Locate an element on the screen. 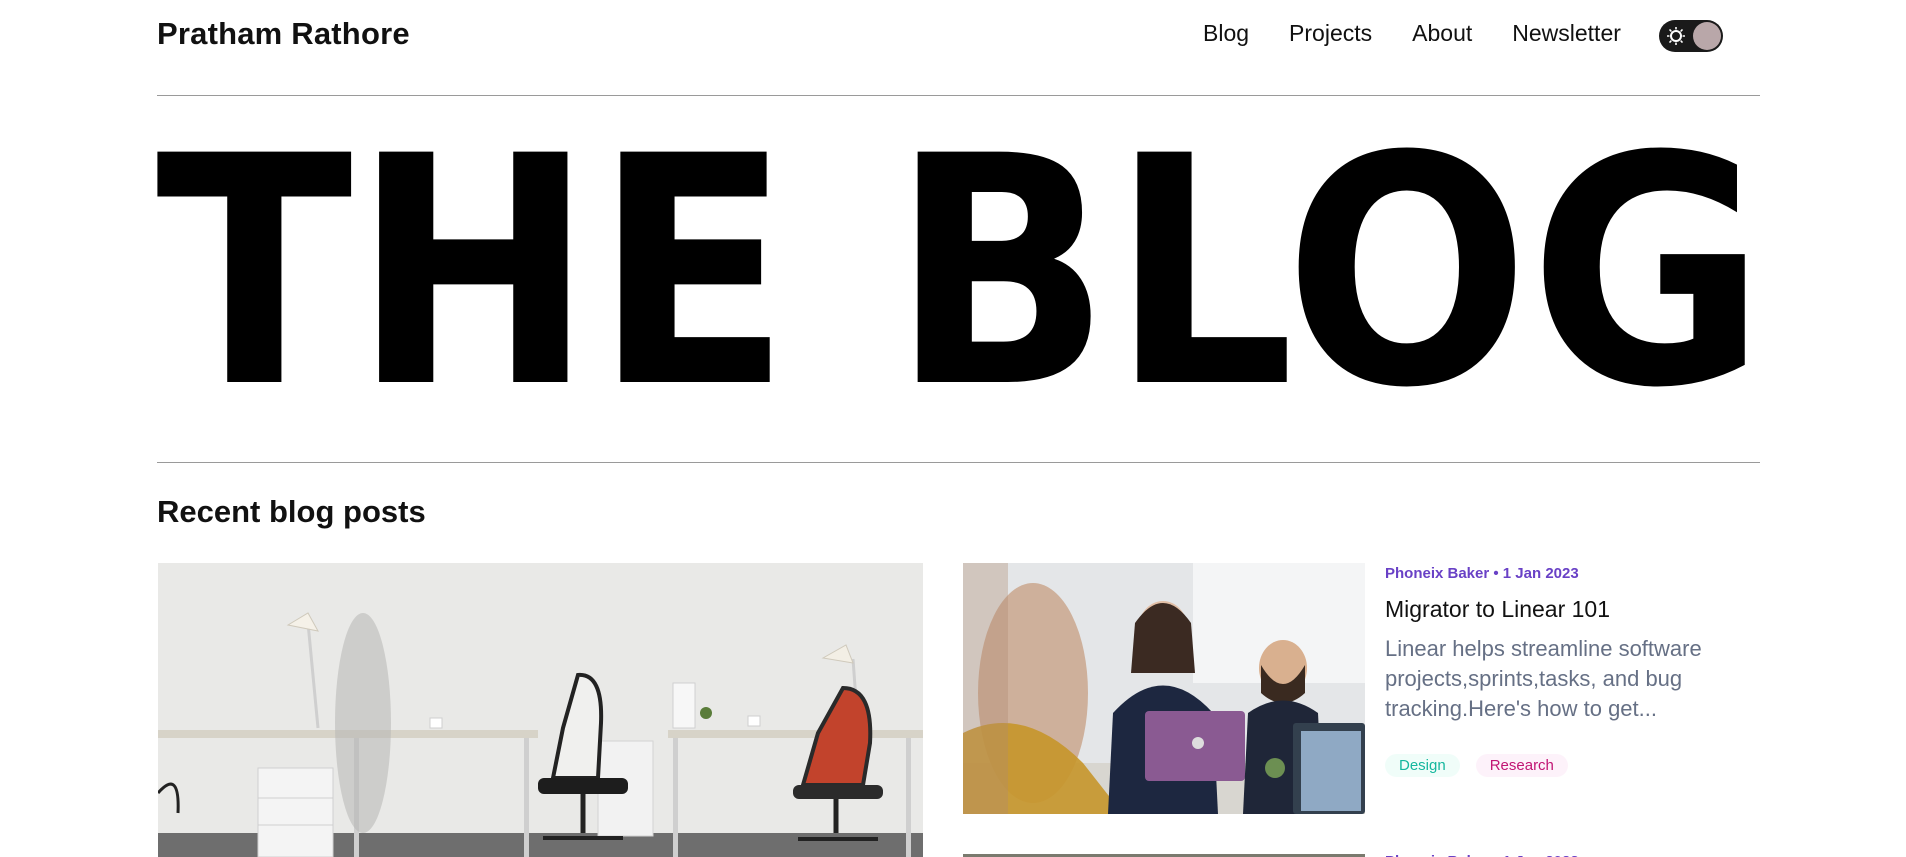 This screenshot has width=1906, height=857. nav-link-blog: Blog is located at coordinates (1226, 33).